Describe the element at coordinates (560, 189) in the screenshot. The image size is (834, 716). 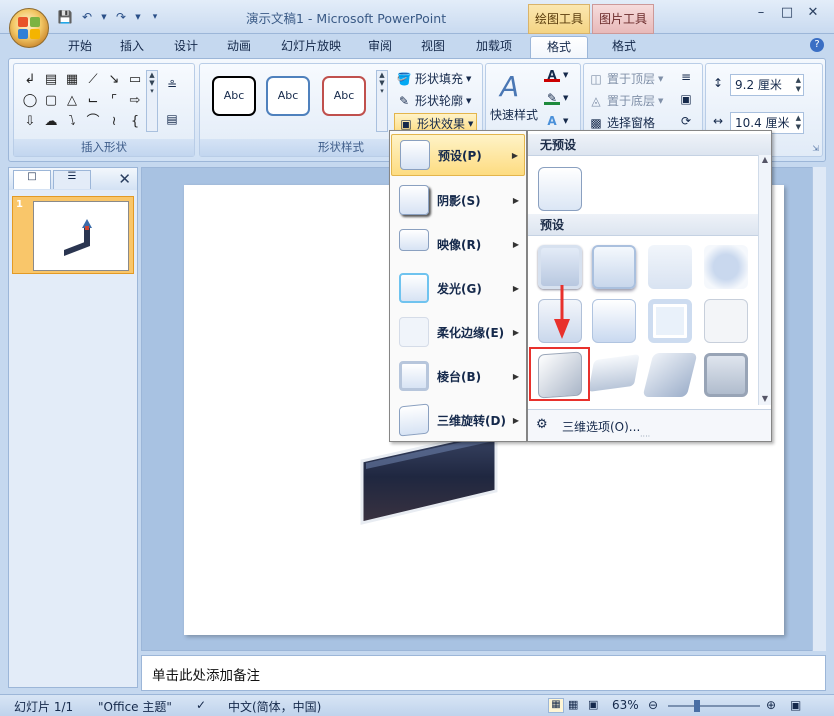
I see `preset-none` at that location.